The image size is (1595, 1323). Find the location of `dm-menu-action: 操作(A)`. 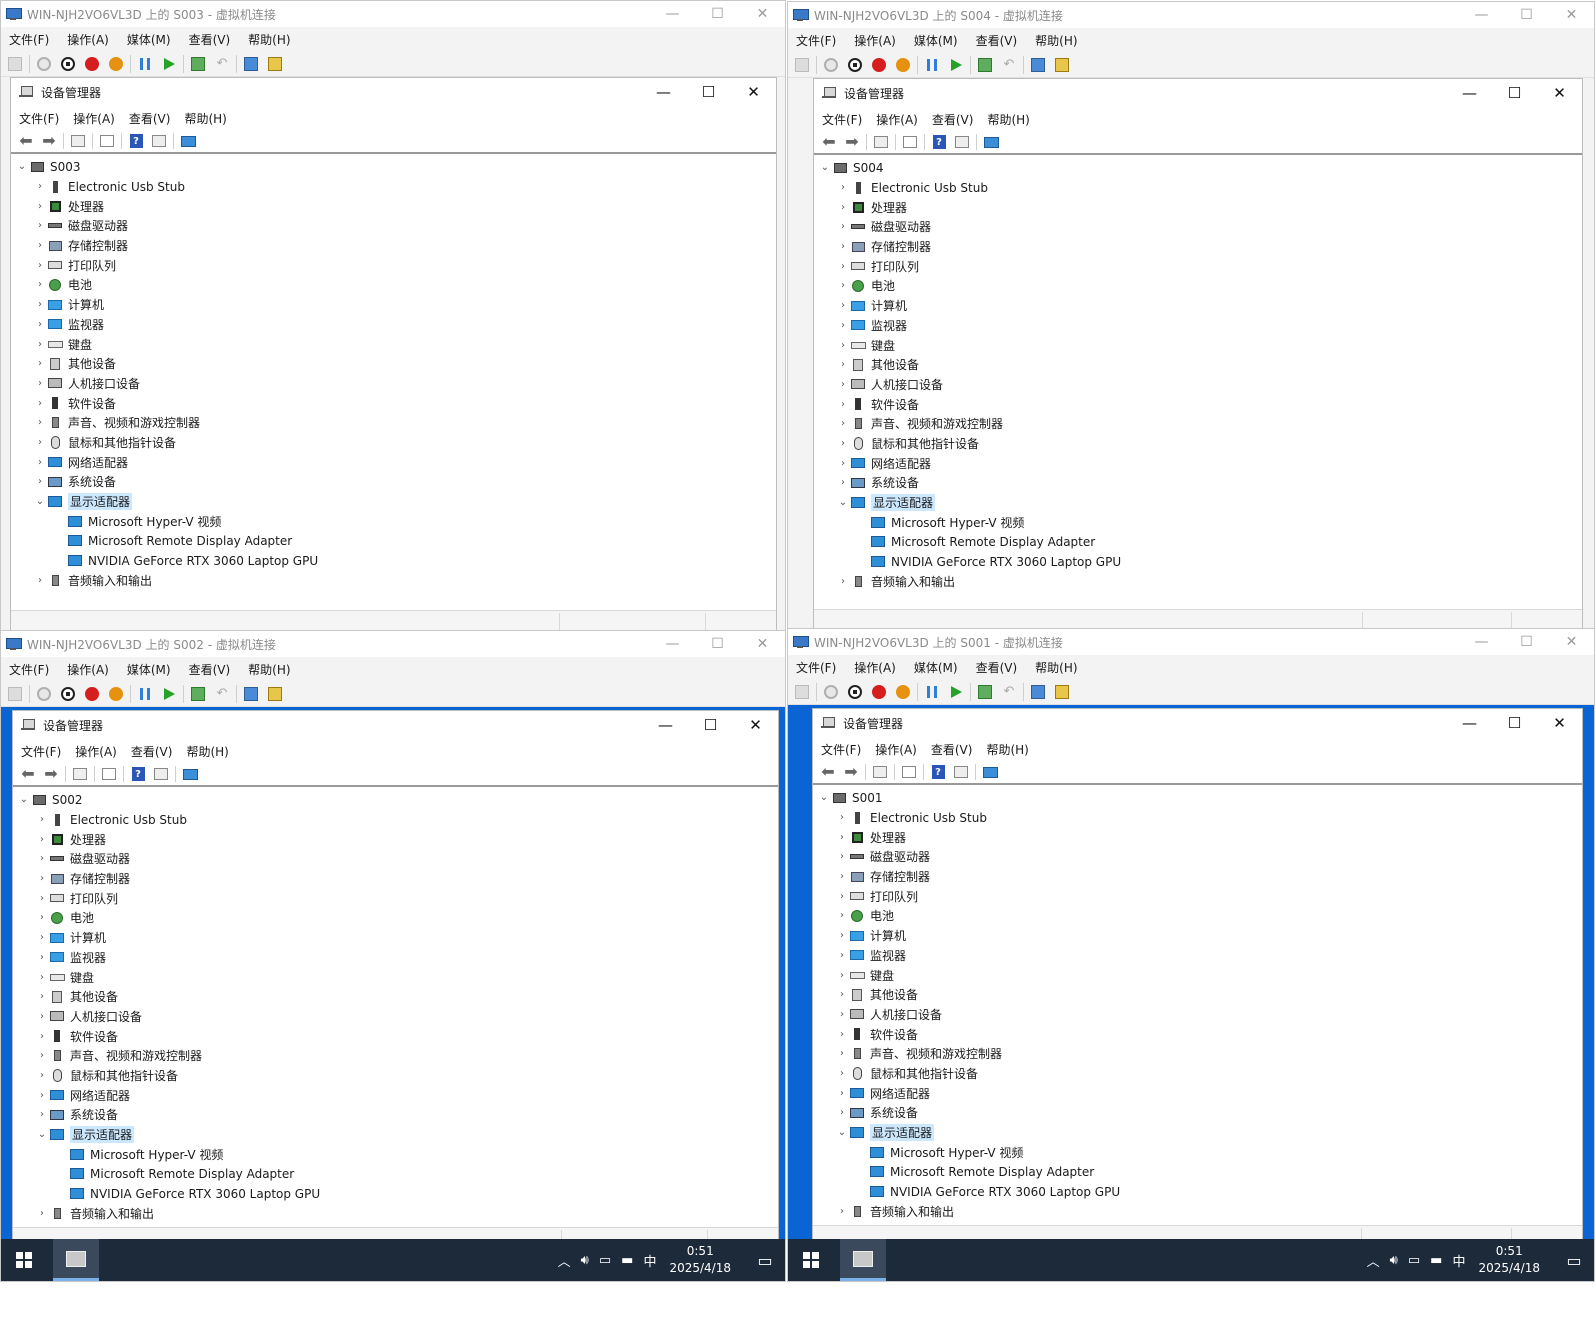

dm-menu-action: 操作(A) is located at coordinates (96, 751).